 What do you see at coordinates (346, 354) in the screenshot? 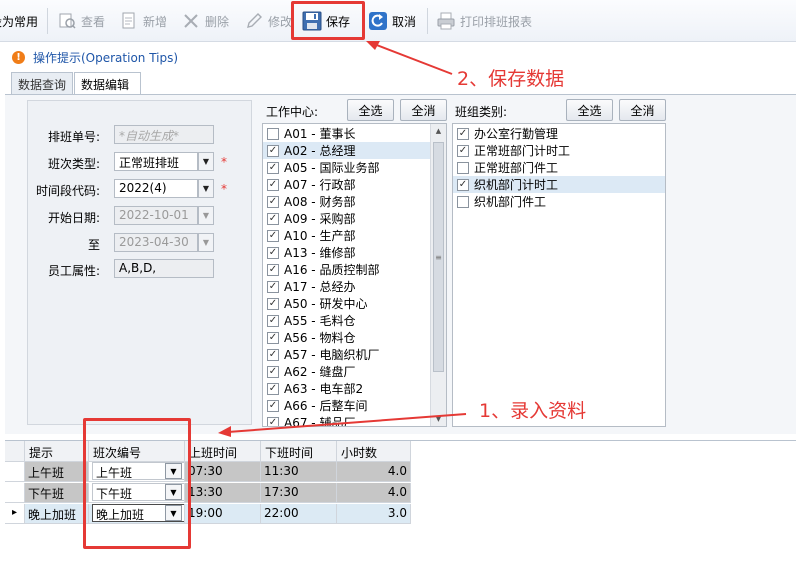
I see `work-center-item: ✓ A57 - 电脑织机厂` at bounding box center [346, 354].